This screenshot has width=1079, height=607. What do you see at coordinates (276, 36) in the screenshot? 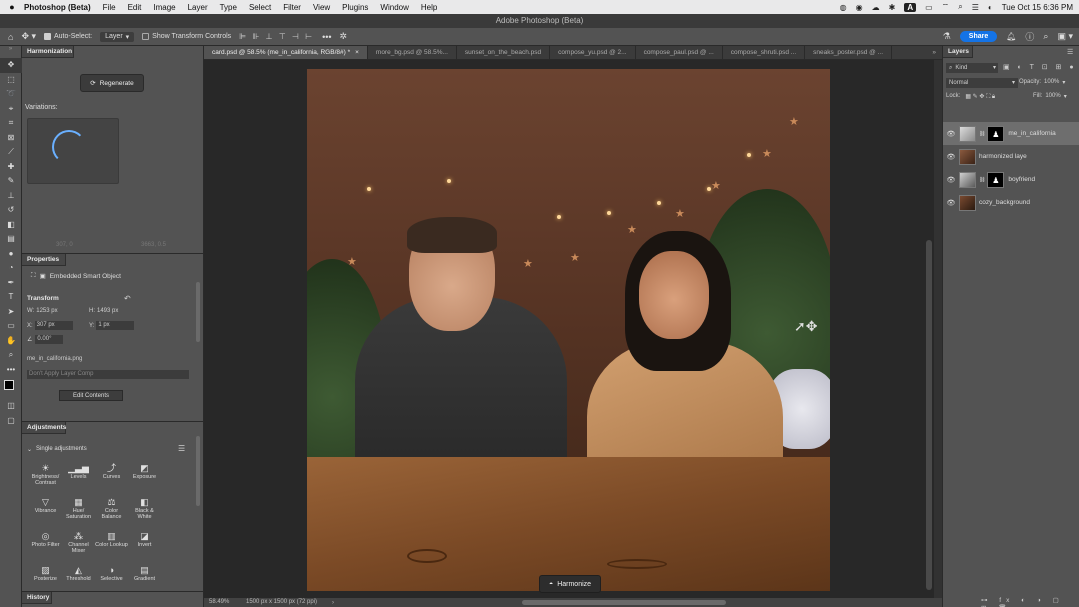
I see `align-icons: ⊫ ⊪ ⊥ ⊤ ⊣ ⊢` at bounding box center [276, 36].